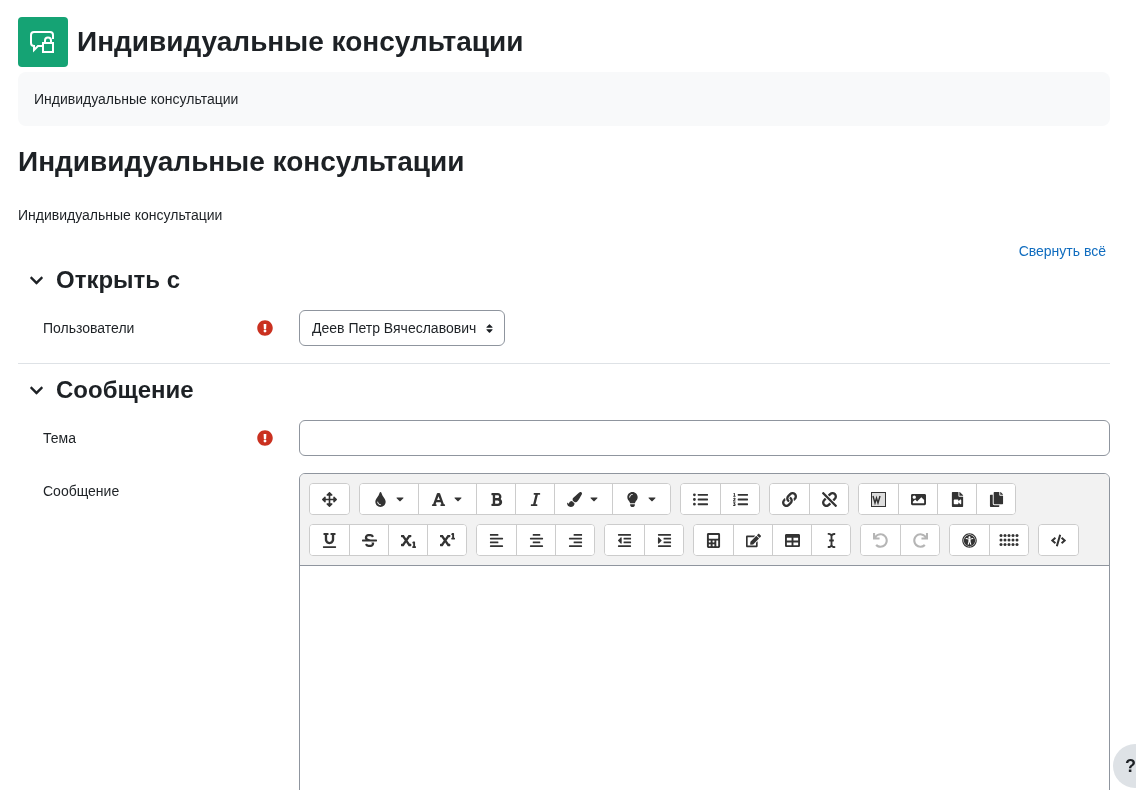 The image size is (1136, 790). What do you see at coordinates (125, 390) in the screenshot?
I see `section-title: Сообщение` at bounding box center [125, 390].